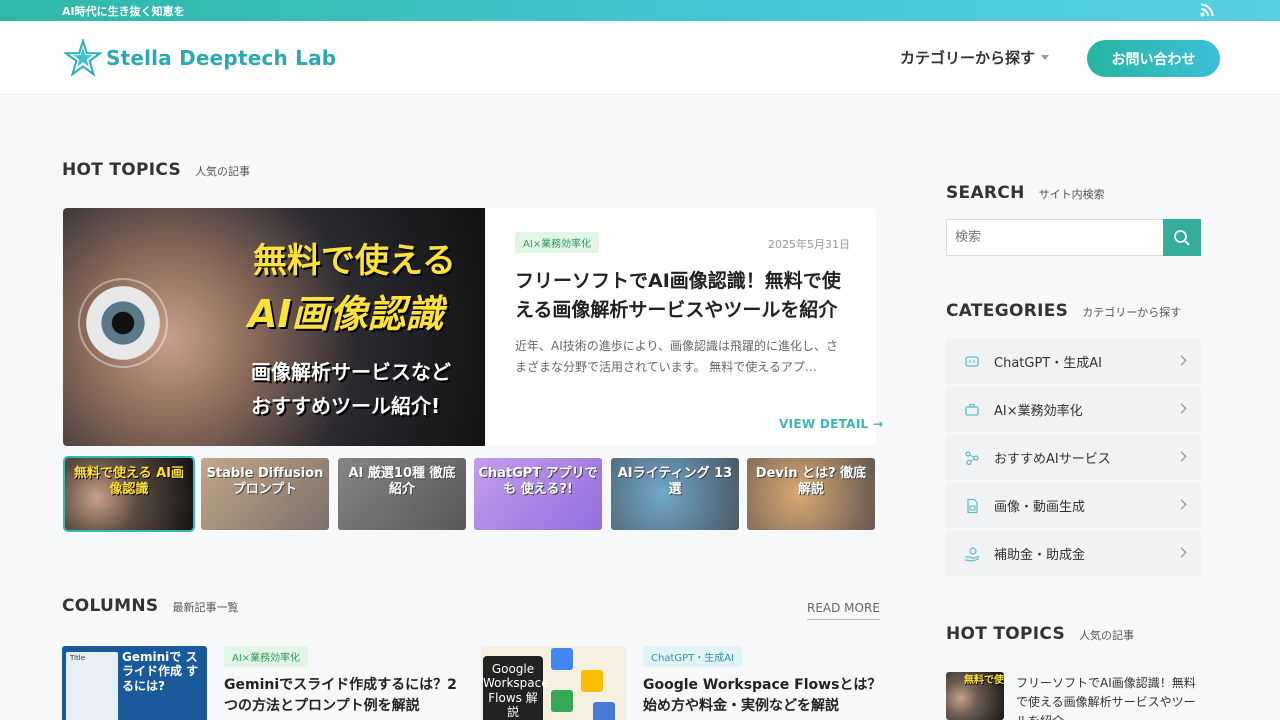 The width and height of the screenshot is (1280, 720). Describe the element at coordinates (123, 323) in the screenshot. I see `eye-graphic` at that location.